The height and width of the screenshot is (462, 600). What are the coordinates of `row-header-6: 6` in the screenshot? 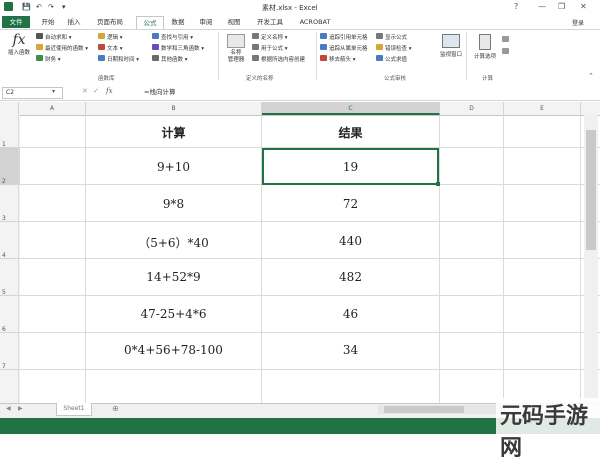 It's located at (10, 314).